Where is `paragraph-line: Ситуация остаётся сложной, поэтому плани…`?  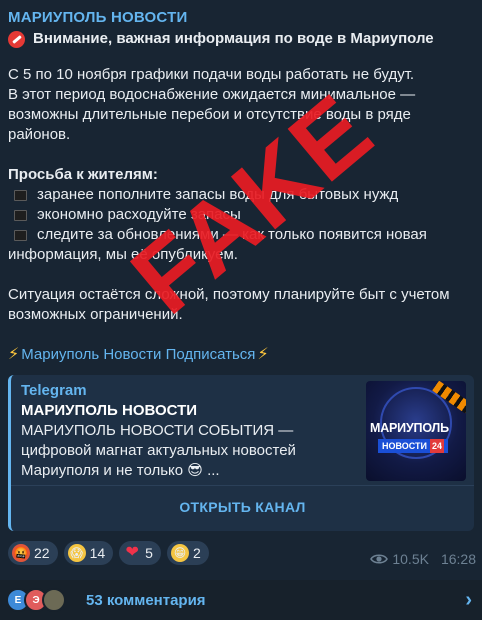
paragraph-line: Ситуация остаётся сложной, поэтому плани… is located at coordinates (229, 294).